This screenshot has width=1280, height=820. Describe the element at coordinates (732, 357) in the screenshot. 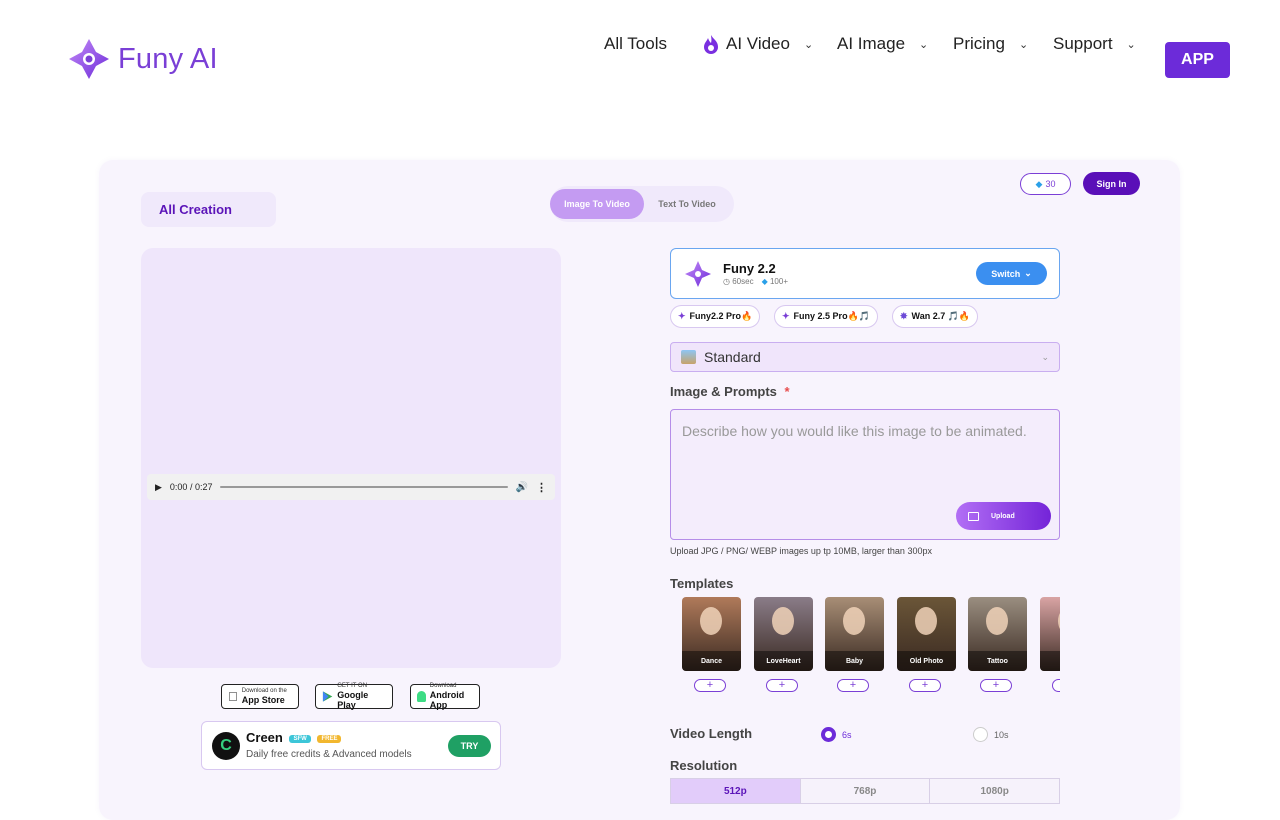

I see `quality-value: Standard` at that location.